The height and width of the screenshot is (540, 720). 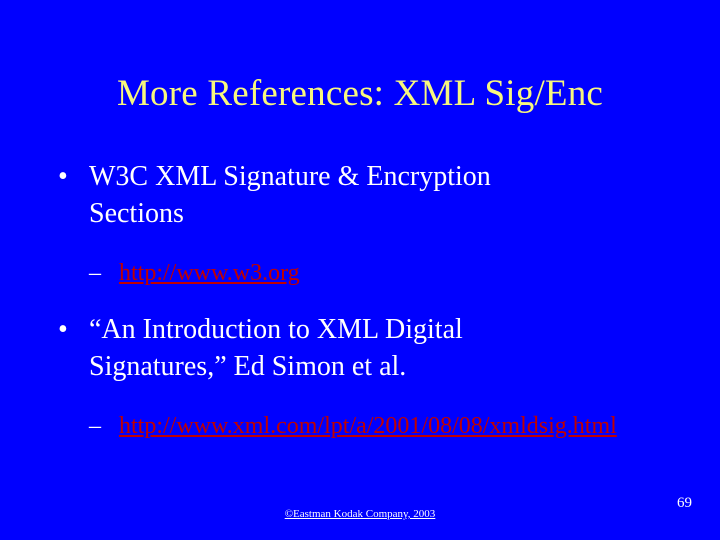 What do you see at coordinates (290, 195) in the screenshot?
I see `bullet-text: W3C XML Signature & Encryption Sections` at bounding box center [290, 195].